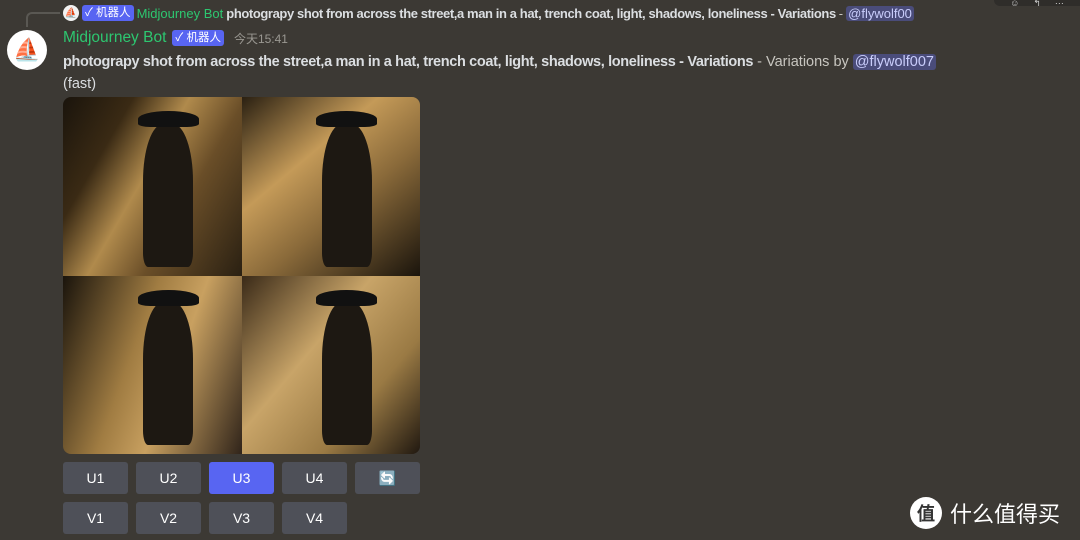 Image resolution: width=1080 pixels, height=540 pixels. What do you see at coordinates (1005, 514) in the screenshot?
I see `watermark-text: 什么值得买` at bounding box center [1005, 514].